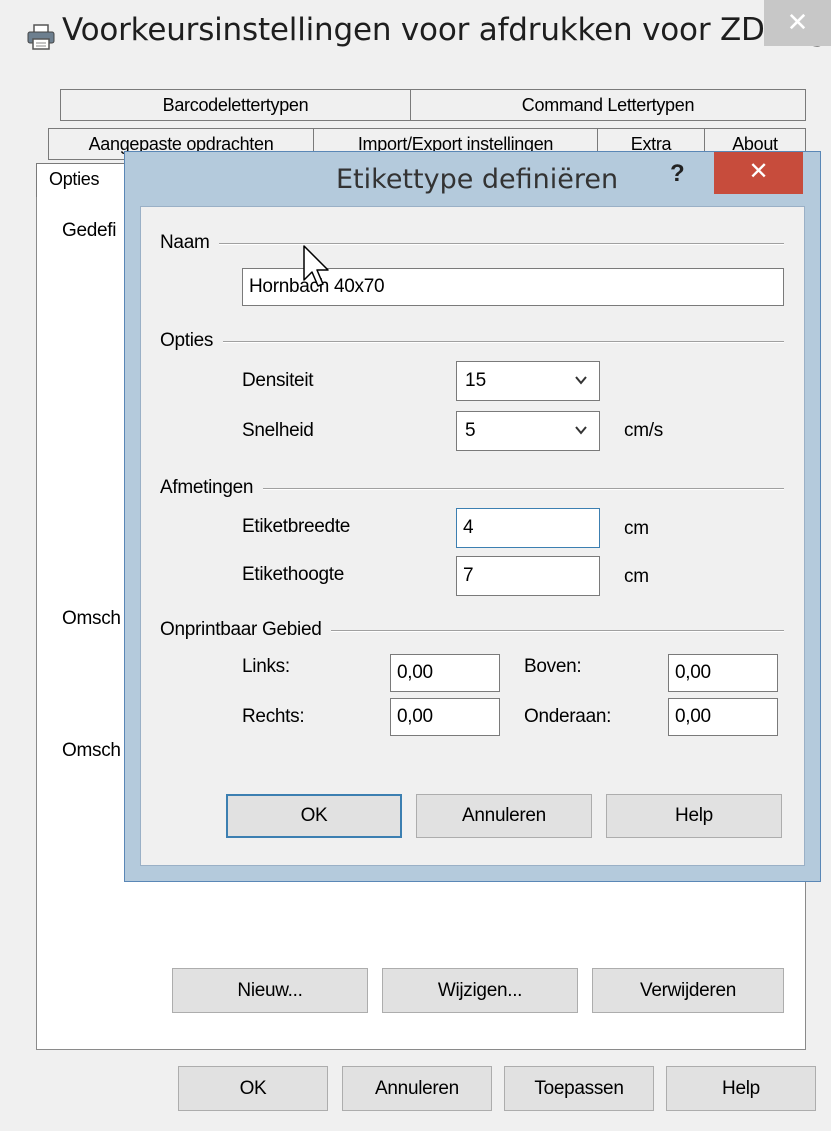 This screenshot has height=1131, width=831. What do you see at coordinates (316, 266) in the screenshot?
I see `mouse-cursor-icon` at bounding box center [316, 266].